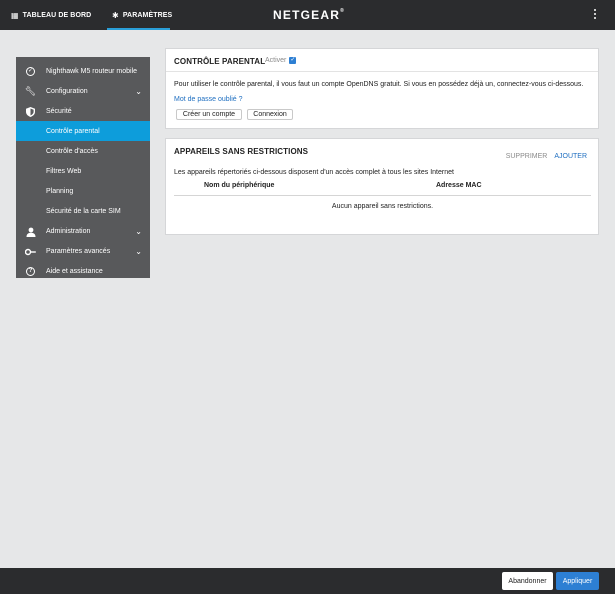 The image size is (615, 594). What do you see at coordinates (208, 99) in the screenshot?
I see `forgot-password-link: Mot de passe oublié ?` at bounding box center [208, 99].